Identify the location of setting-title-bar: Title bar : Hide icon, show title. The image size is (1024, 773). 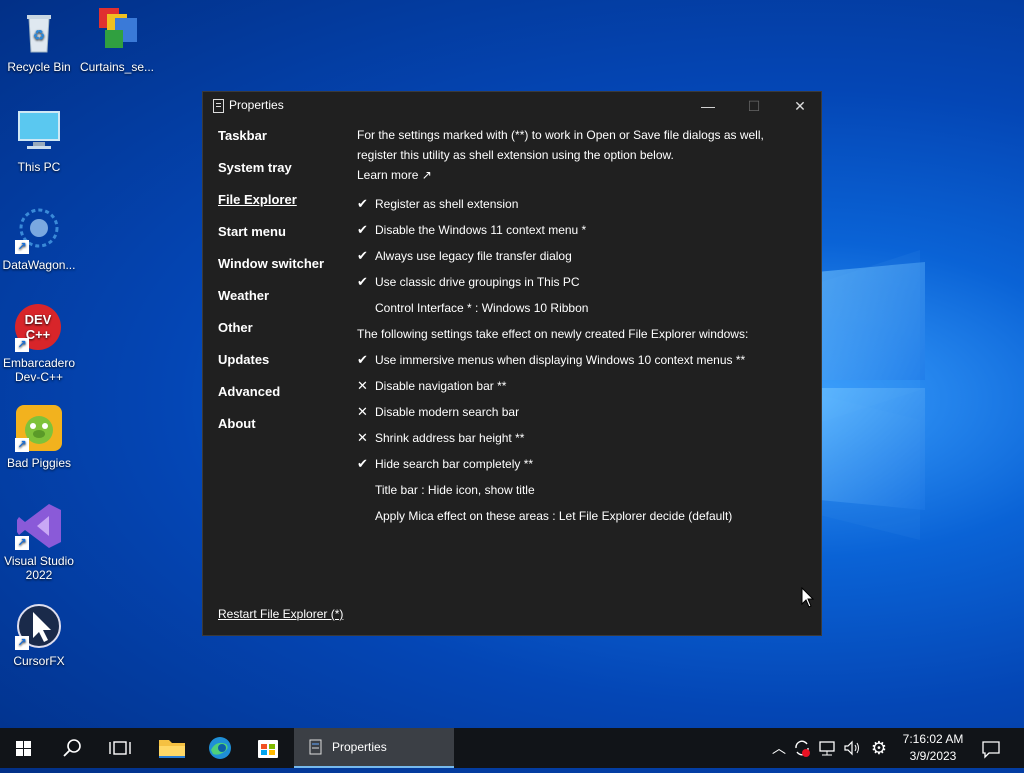
(582, 490).